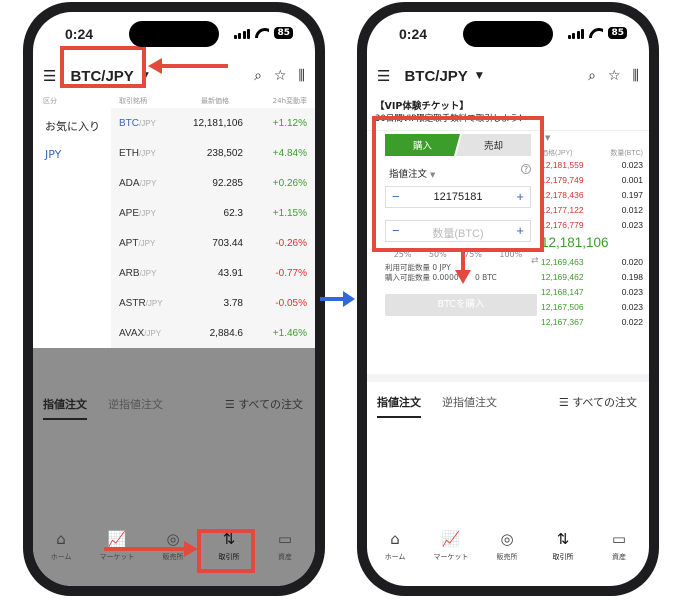  What do you see at coordinates (140, 333) in the screenshot?
I see `row-symbol: AVAX/JPY` at bounding box center [140, 333].